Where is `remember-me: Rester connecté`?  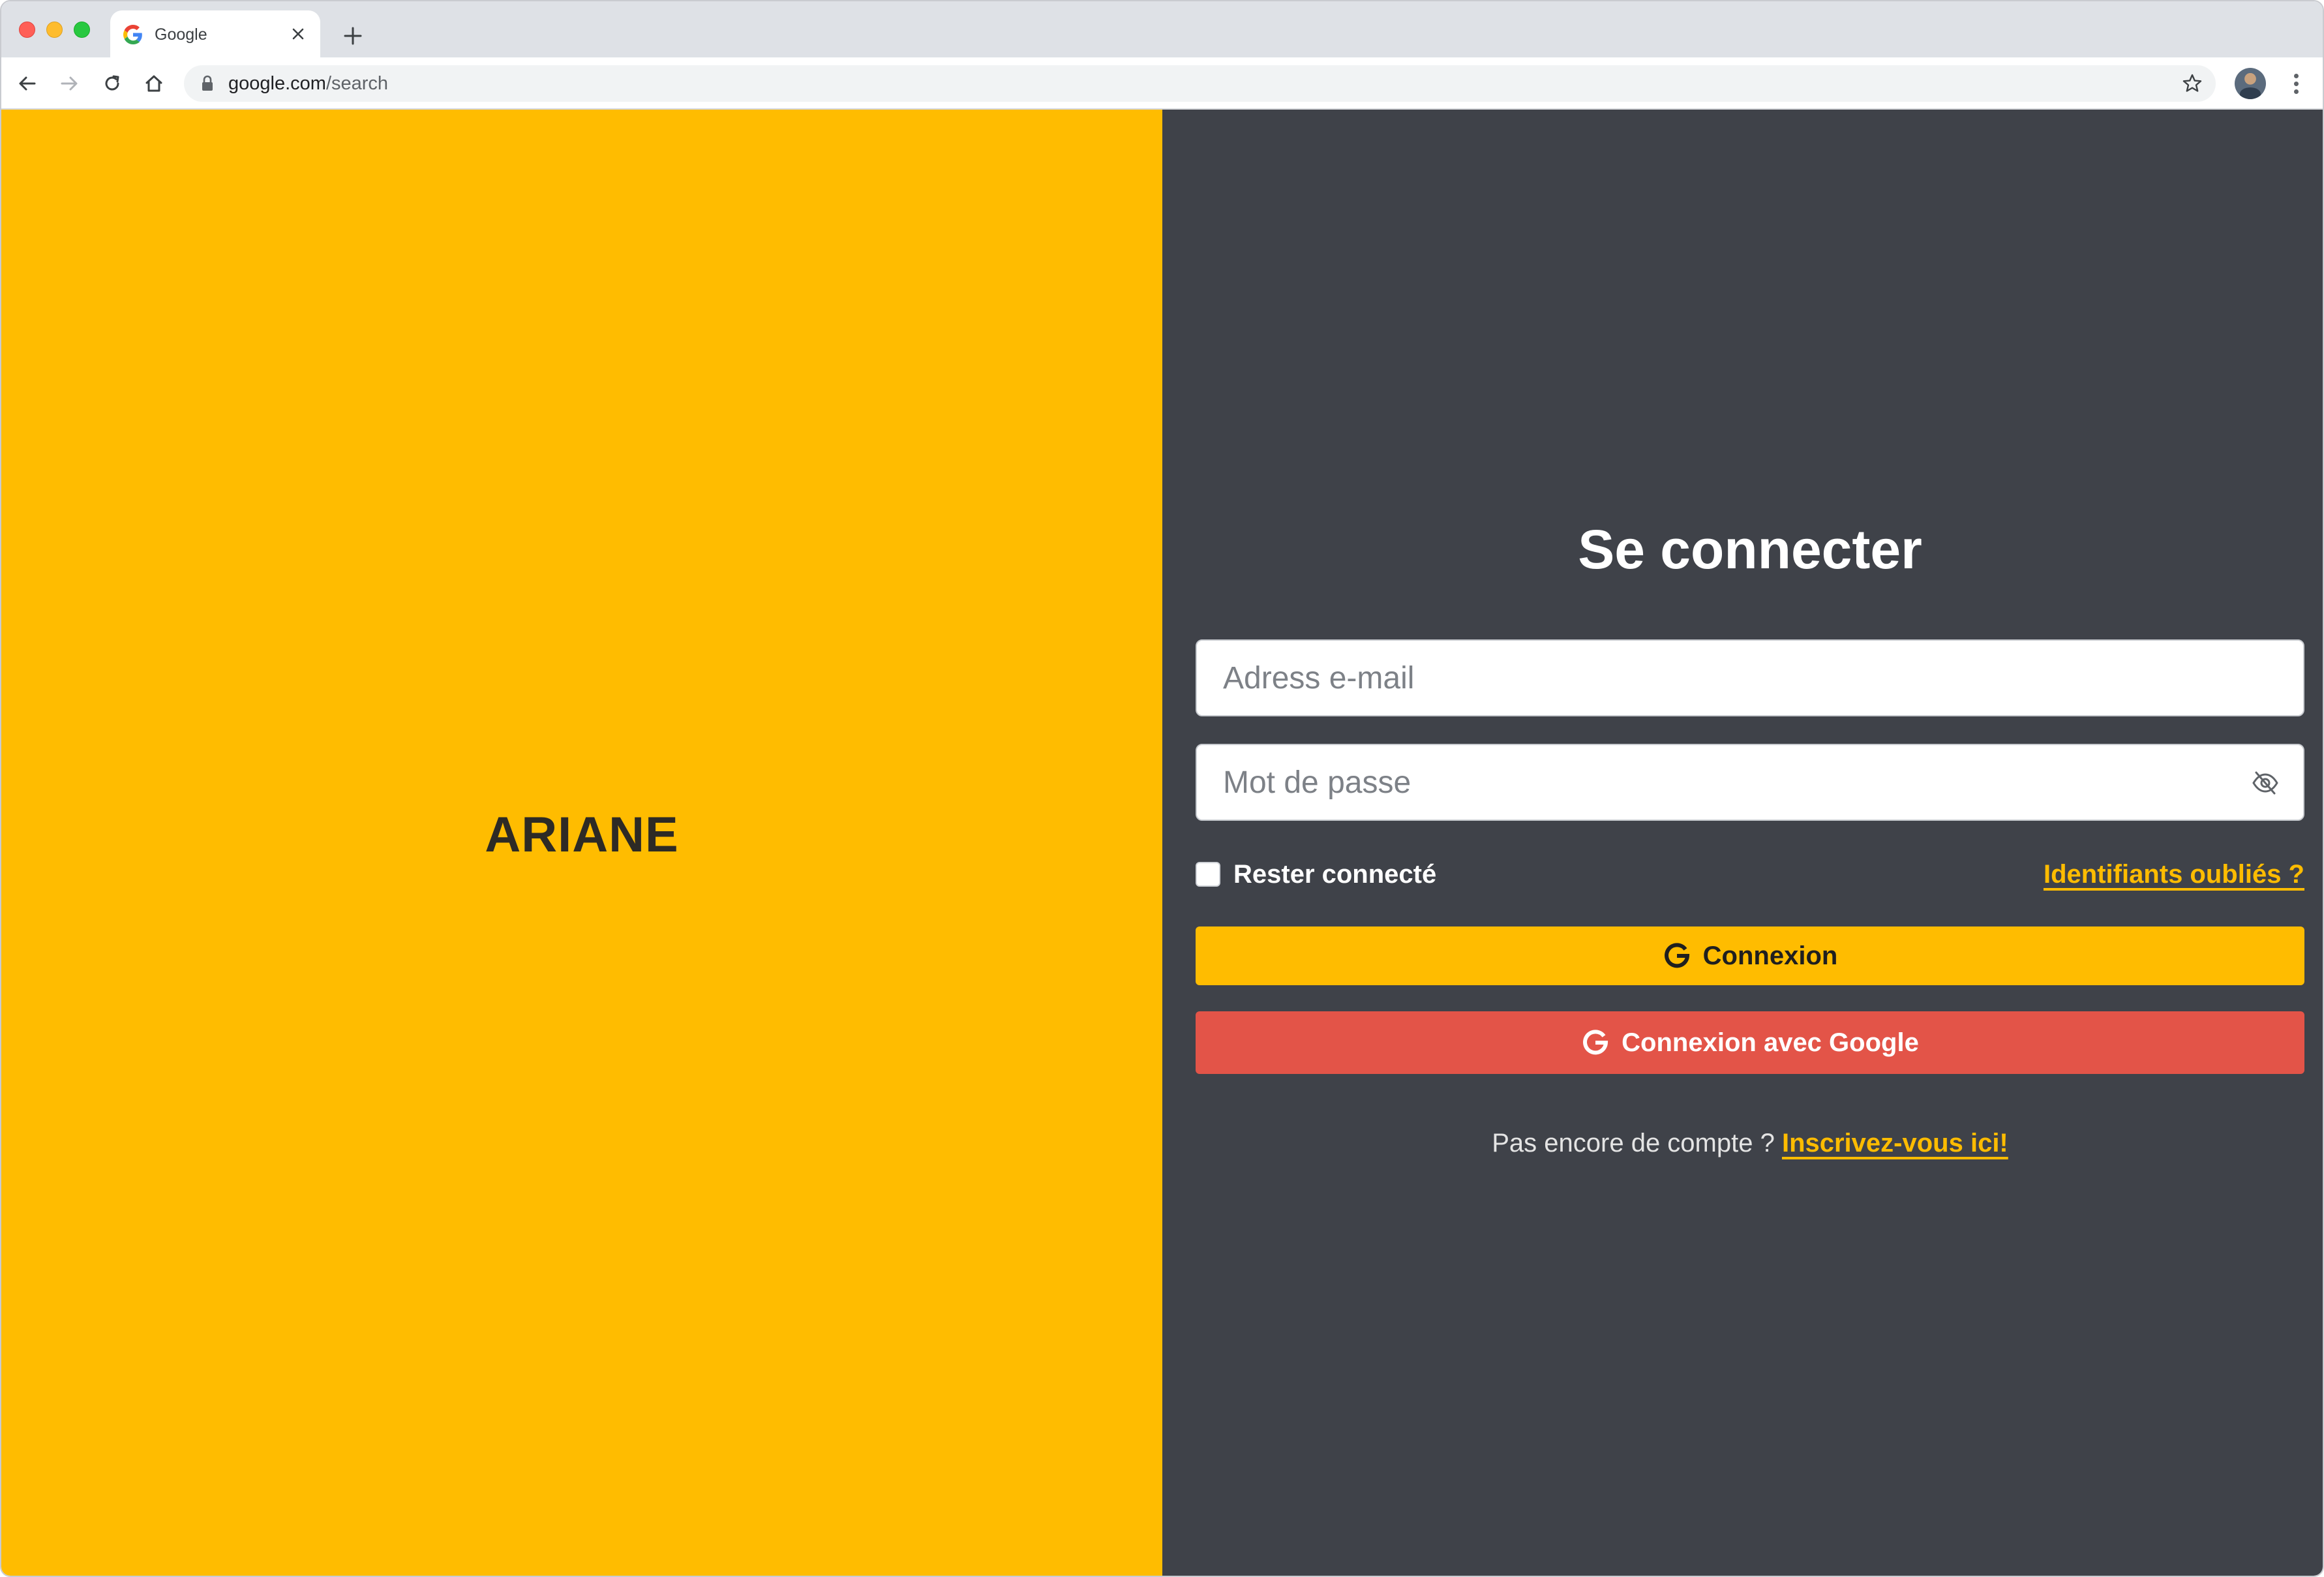 remember-me: Rester connecté is located at coordinates (1316, 874).